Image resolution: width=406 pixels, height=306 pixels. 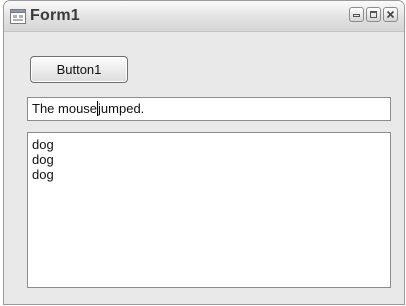 I want to click on close-button, so click(x=390, y=14).